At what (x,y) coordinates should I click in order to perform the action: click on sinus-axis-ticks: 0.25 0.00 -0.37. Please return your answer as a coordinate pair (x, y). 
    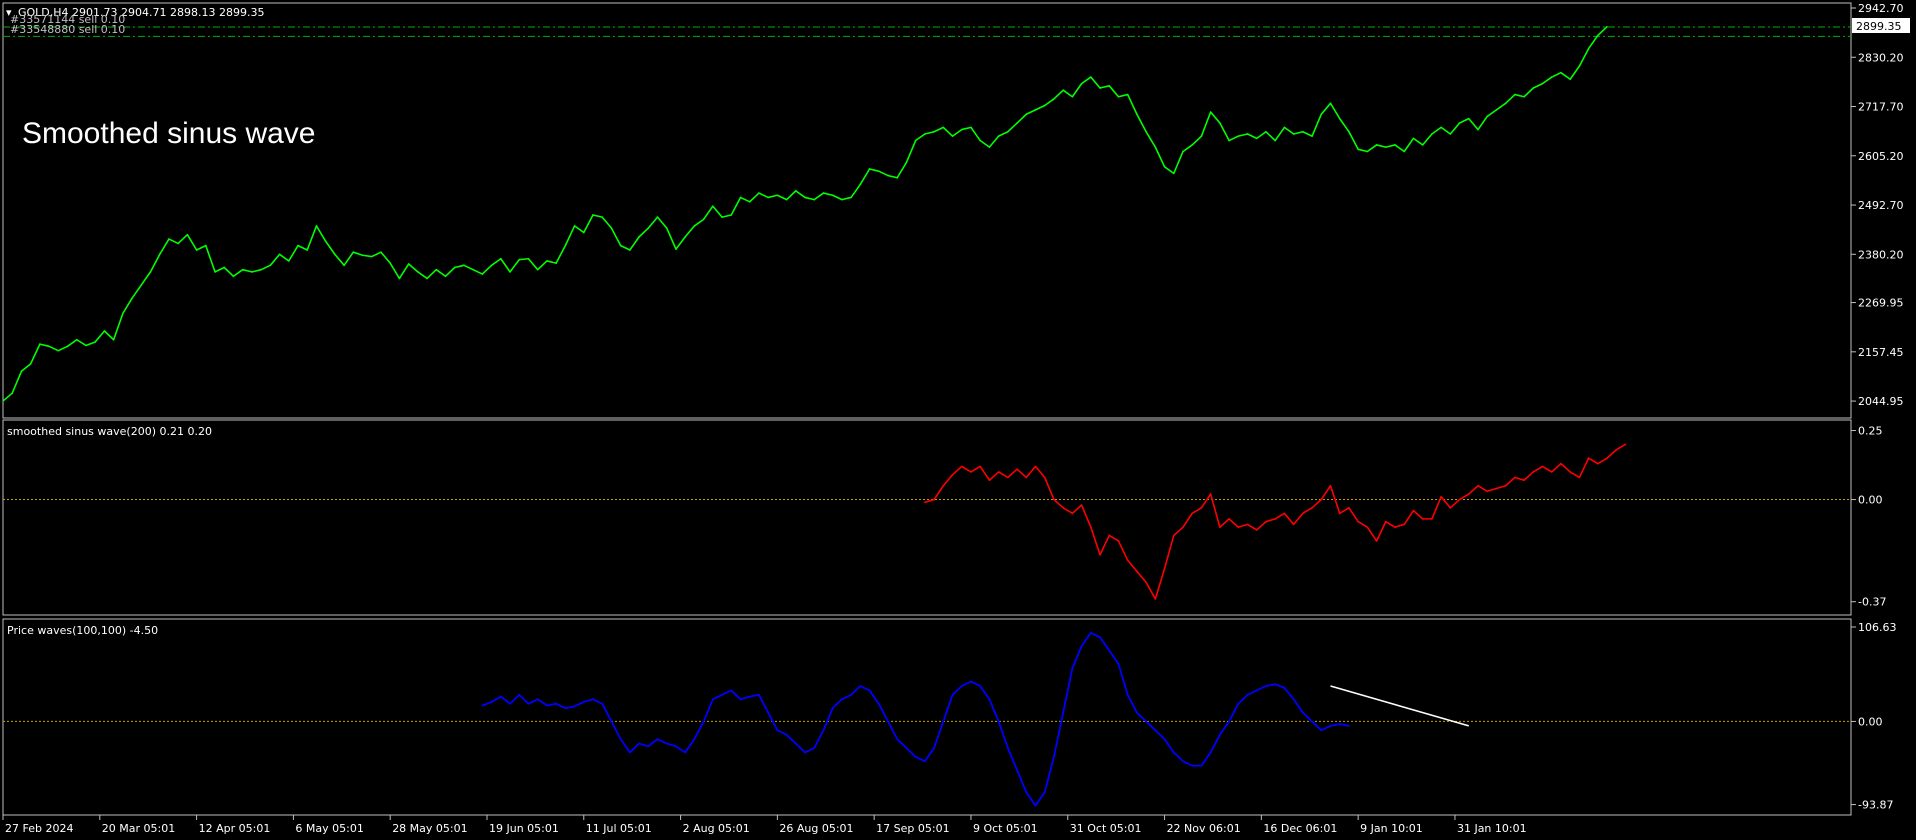
    Looking at the image, I should click on (1868, 517).